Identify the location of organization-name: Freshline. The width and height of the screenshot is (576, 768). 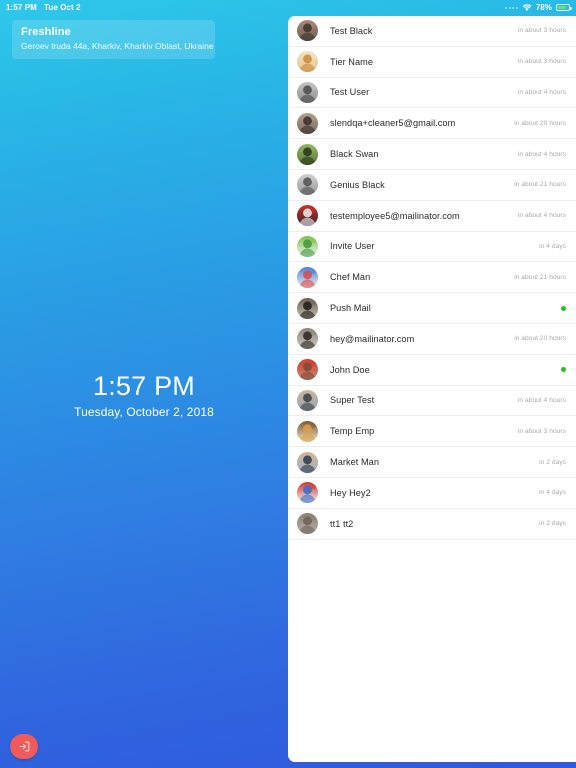
(46, 32).